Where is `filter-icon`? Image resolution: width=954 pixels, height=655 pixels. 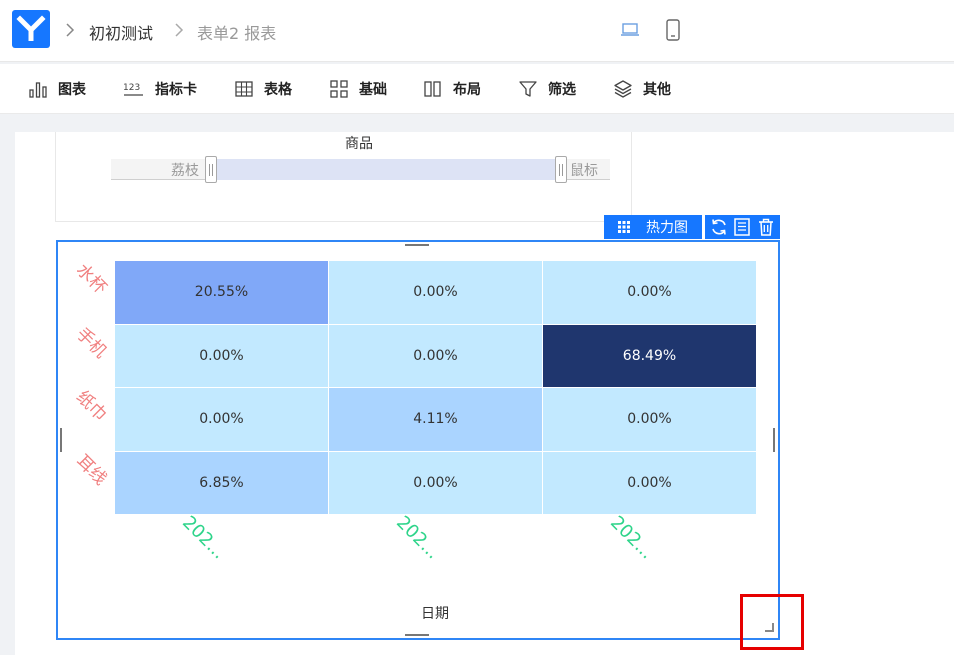 filter-icon is located at coordinates (528, 89).